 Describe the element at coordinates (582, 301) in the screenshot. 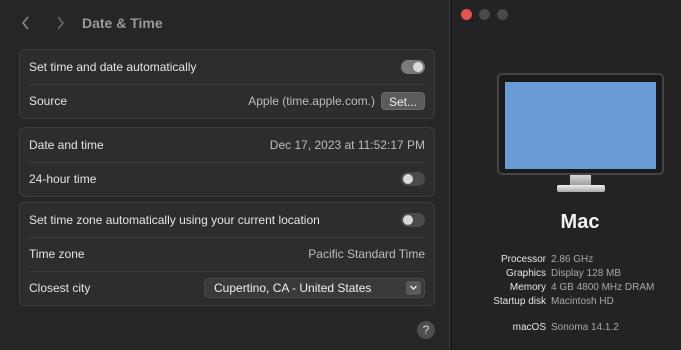

I see `spec-value: Macintosh HD` at that location.